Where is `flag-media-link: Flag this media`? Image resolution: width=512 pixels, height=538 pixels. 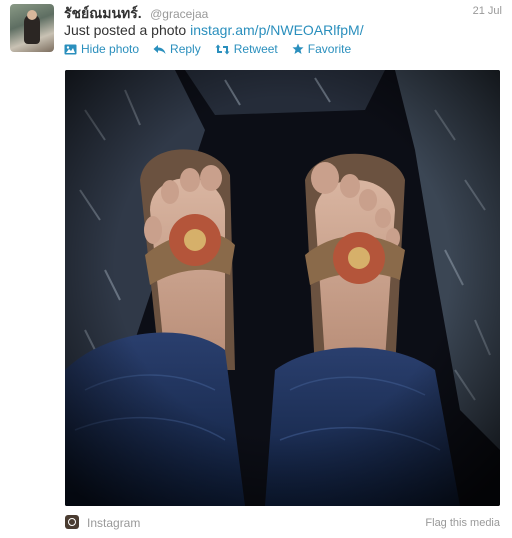 flag-media-link: Flag this media is located at coordinates (462, 523).